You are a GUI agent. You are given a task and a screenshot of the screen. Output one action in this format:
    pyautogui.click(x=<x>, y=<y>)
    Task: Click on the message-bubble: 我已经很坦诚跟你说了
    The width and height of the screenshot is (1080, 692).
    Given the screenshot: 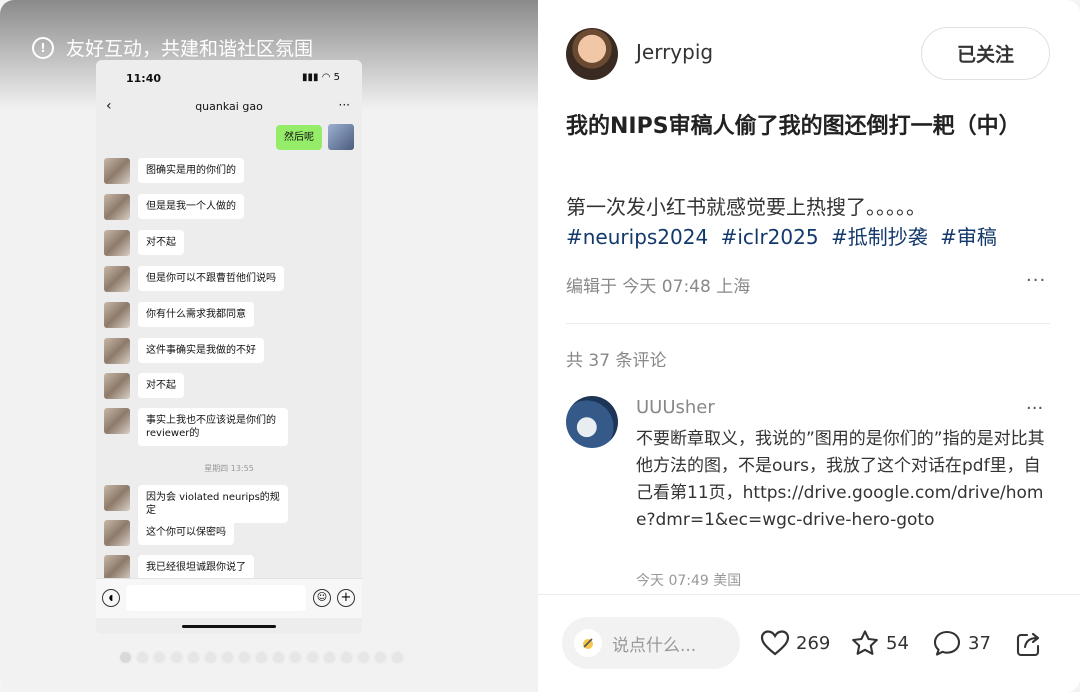 What is the action you would take?
    pyautogui.click(x=196, y=567)
    